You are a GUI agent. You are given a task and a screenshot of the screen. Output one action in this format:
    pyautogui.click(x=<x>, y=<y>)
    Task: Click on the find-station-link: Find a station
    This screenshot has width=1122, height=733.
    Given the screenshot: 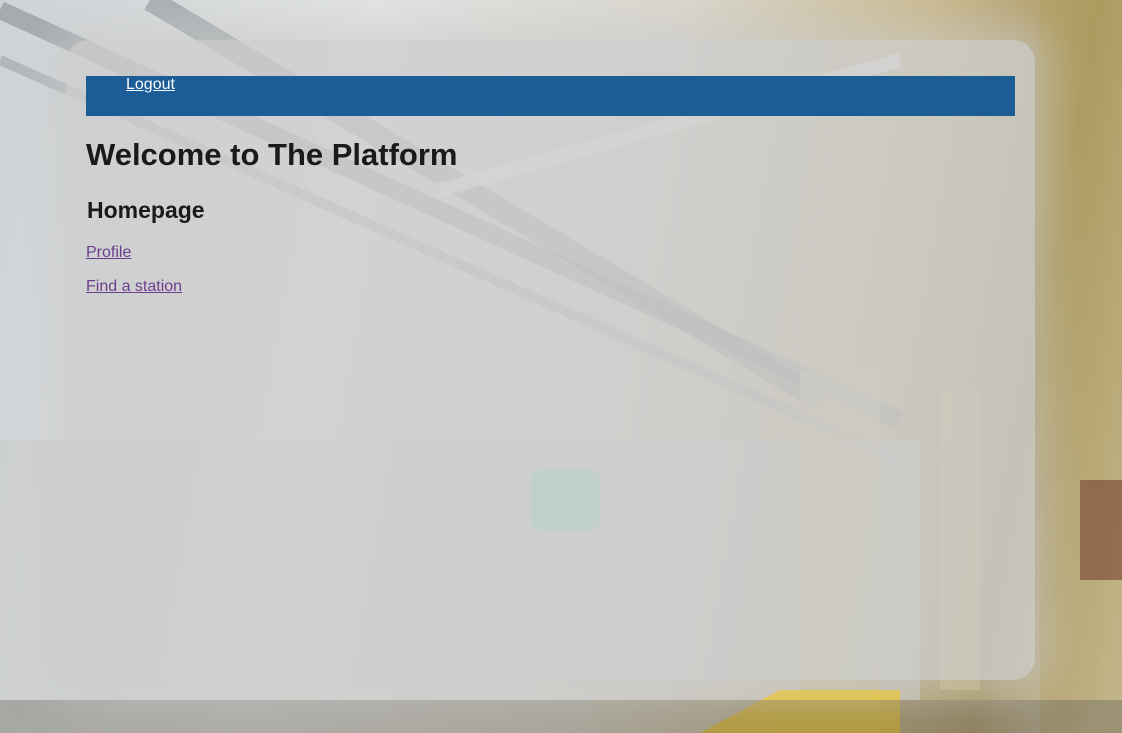 What is the action you would take?
    pyautogui.click(x=134, y=287)
    